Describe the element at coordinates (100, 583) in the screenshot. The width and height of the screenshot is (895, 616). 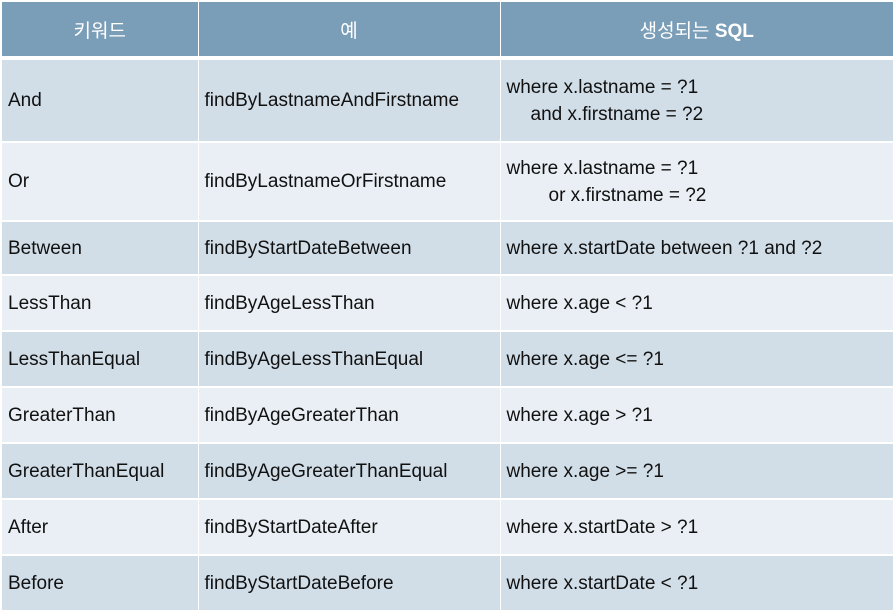
I see `cell-keyword: Before` at that location.